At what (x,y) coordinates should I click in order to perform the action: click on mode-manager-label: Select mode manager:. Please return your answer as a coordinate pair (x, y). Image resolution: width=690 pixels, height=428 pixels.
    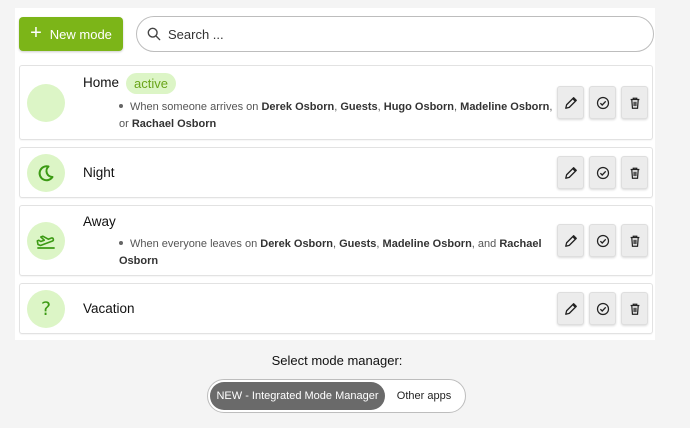
    Looking at the image, I should click on (337, 360).